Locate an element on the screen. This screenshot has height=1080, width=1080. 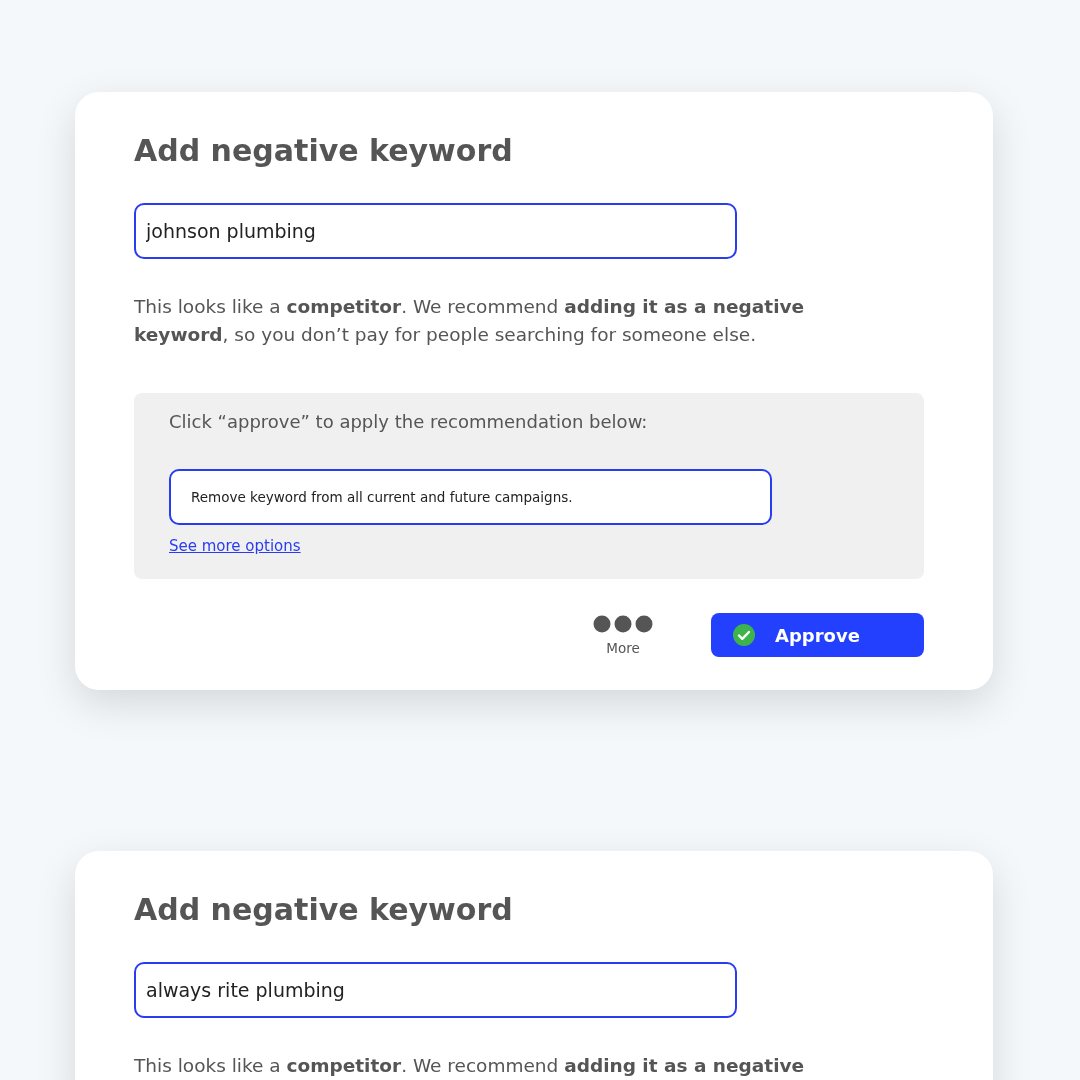
keyword-field: always rite plumbing is located at coordinates (435, 990).